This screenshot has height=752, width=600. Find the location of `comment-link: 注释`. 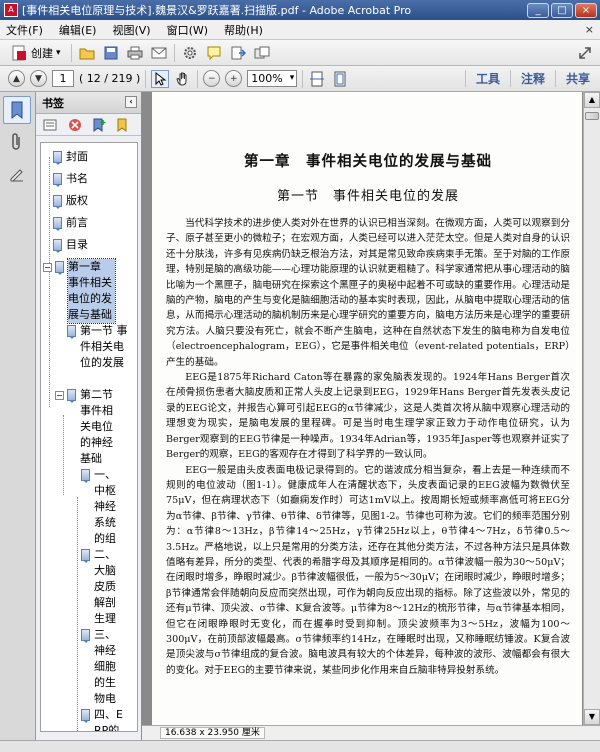

comment-link: 注释 is located at coordinates (532, 78).